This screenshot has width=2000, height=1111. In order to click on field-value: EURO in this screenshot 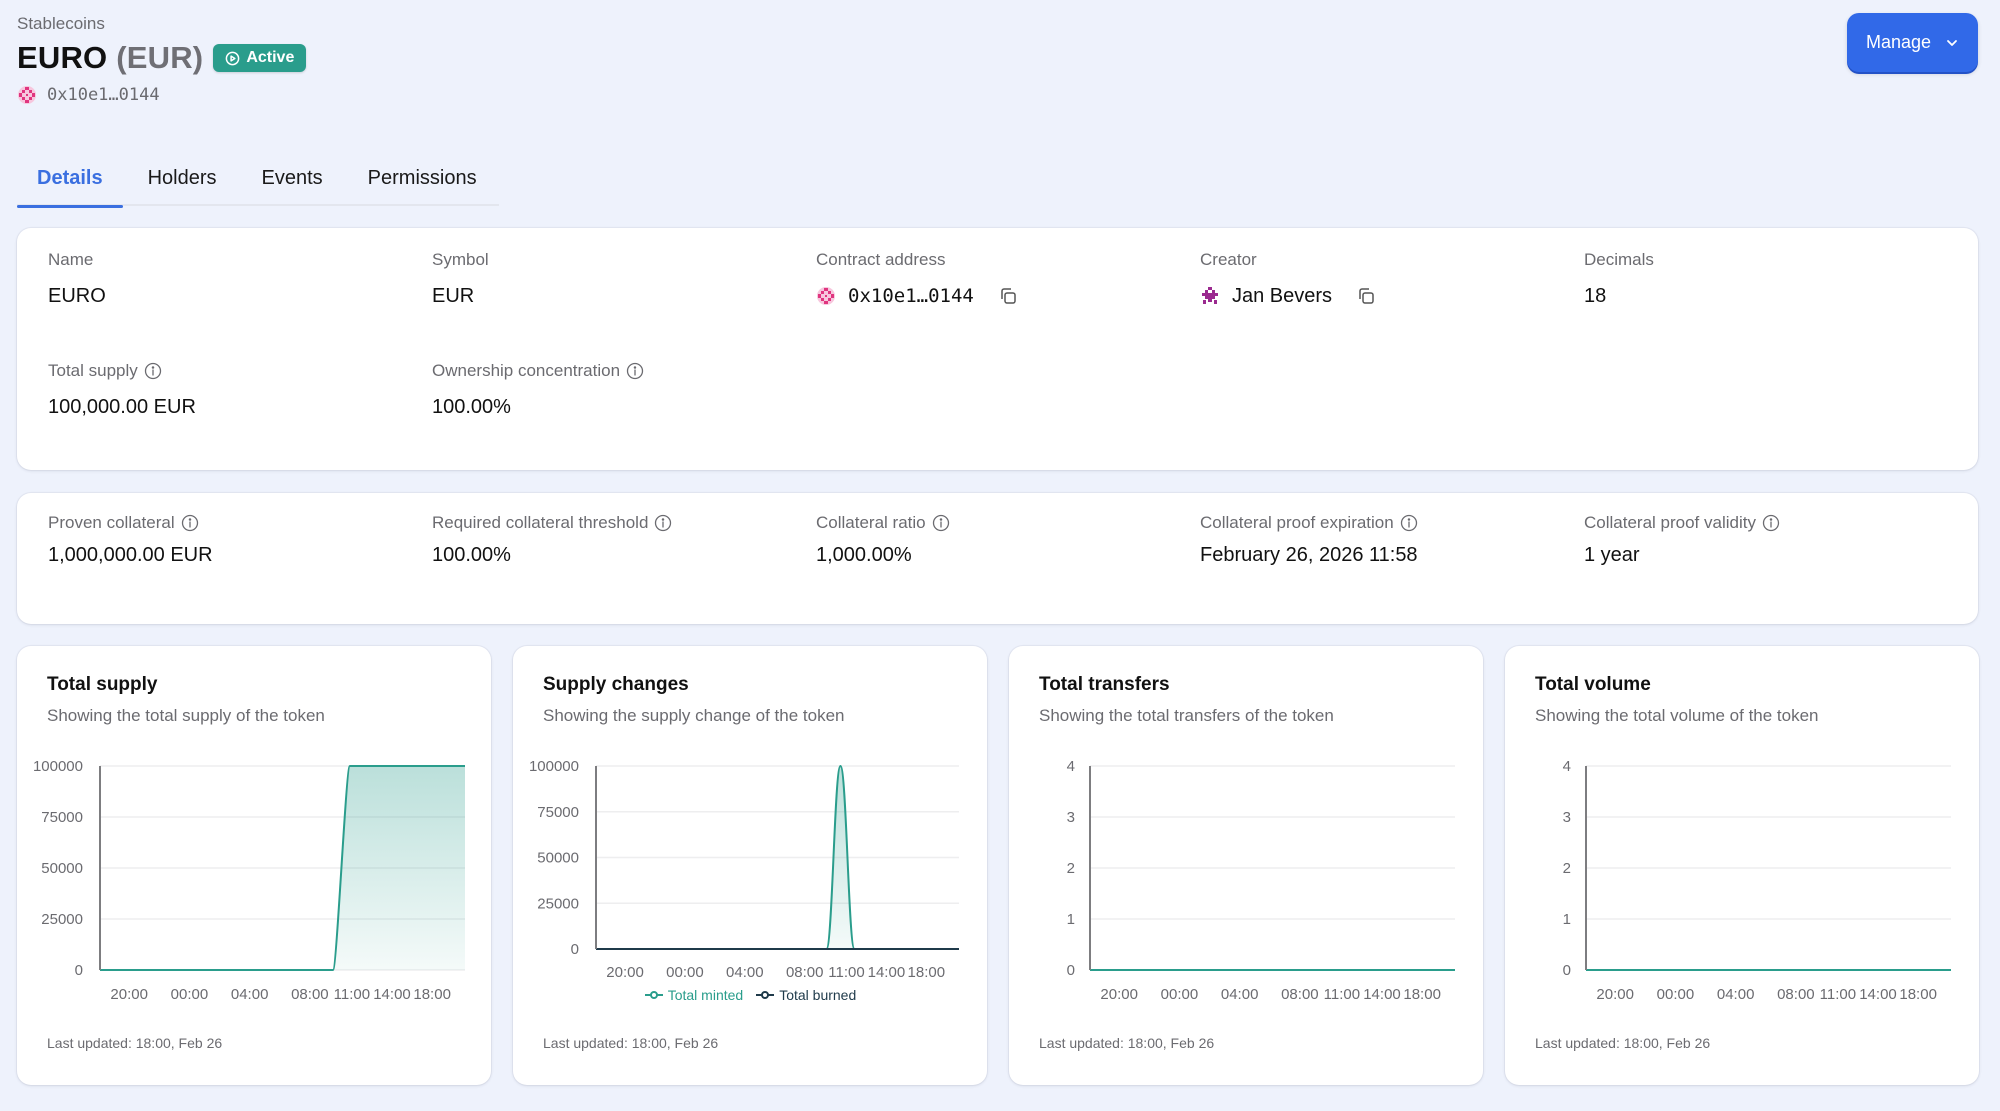, I will do `click(77, 295)`.